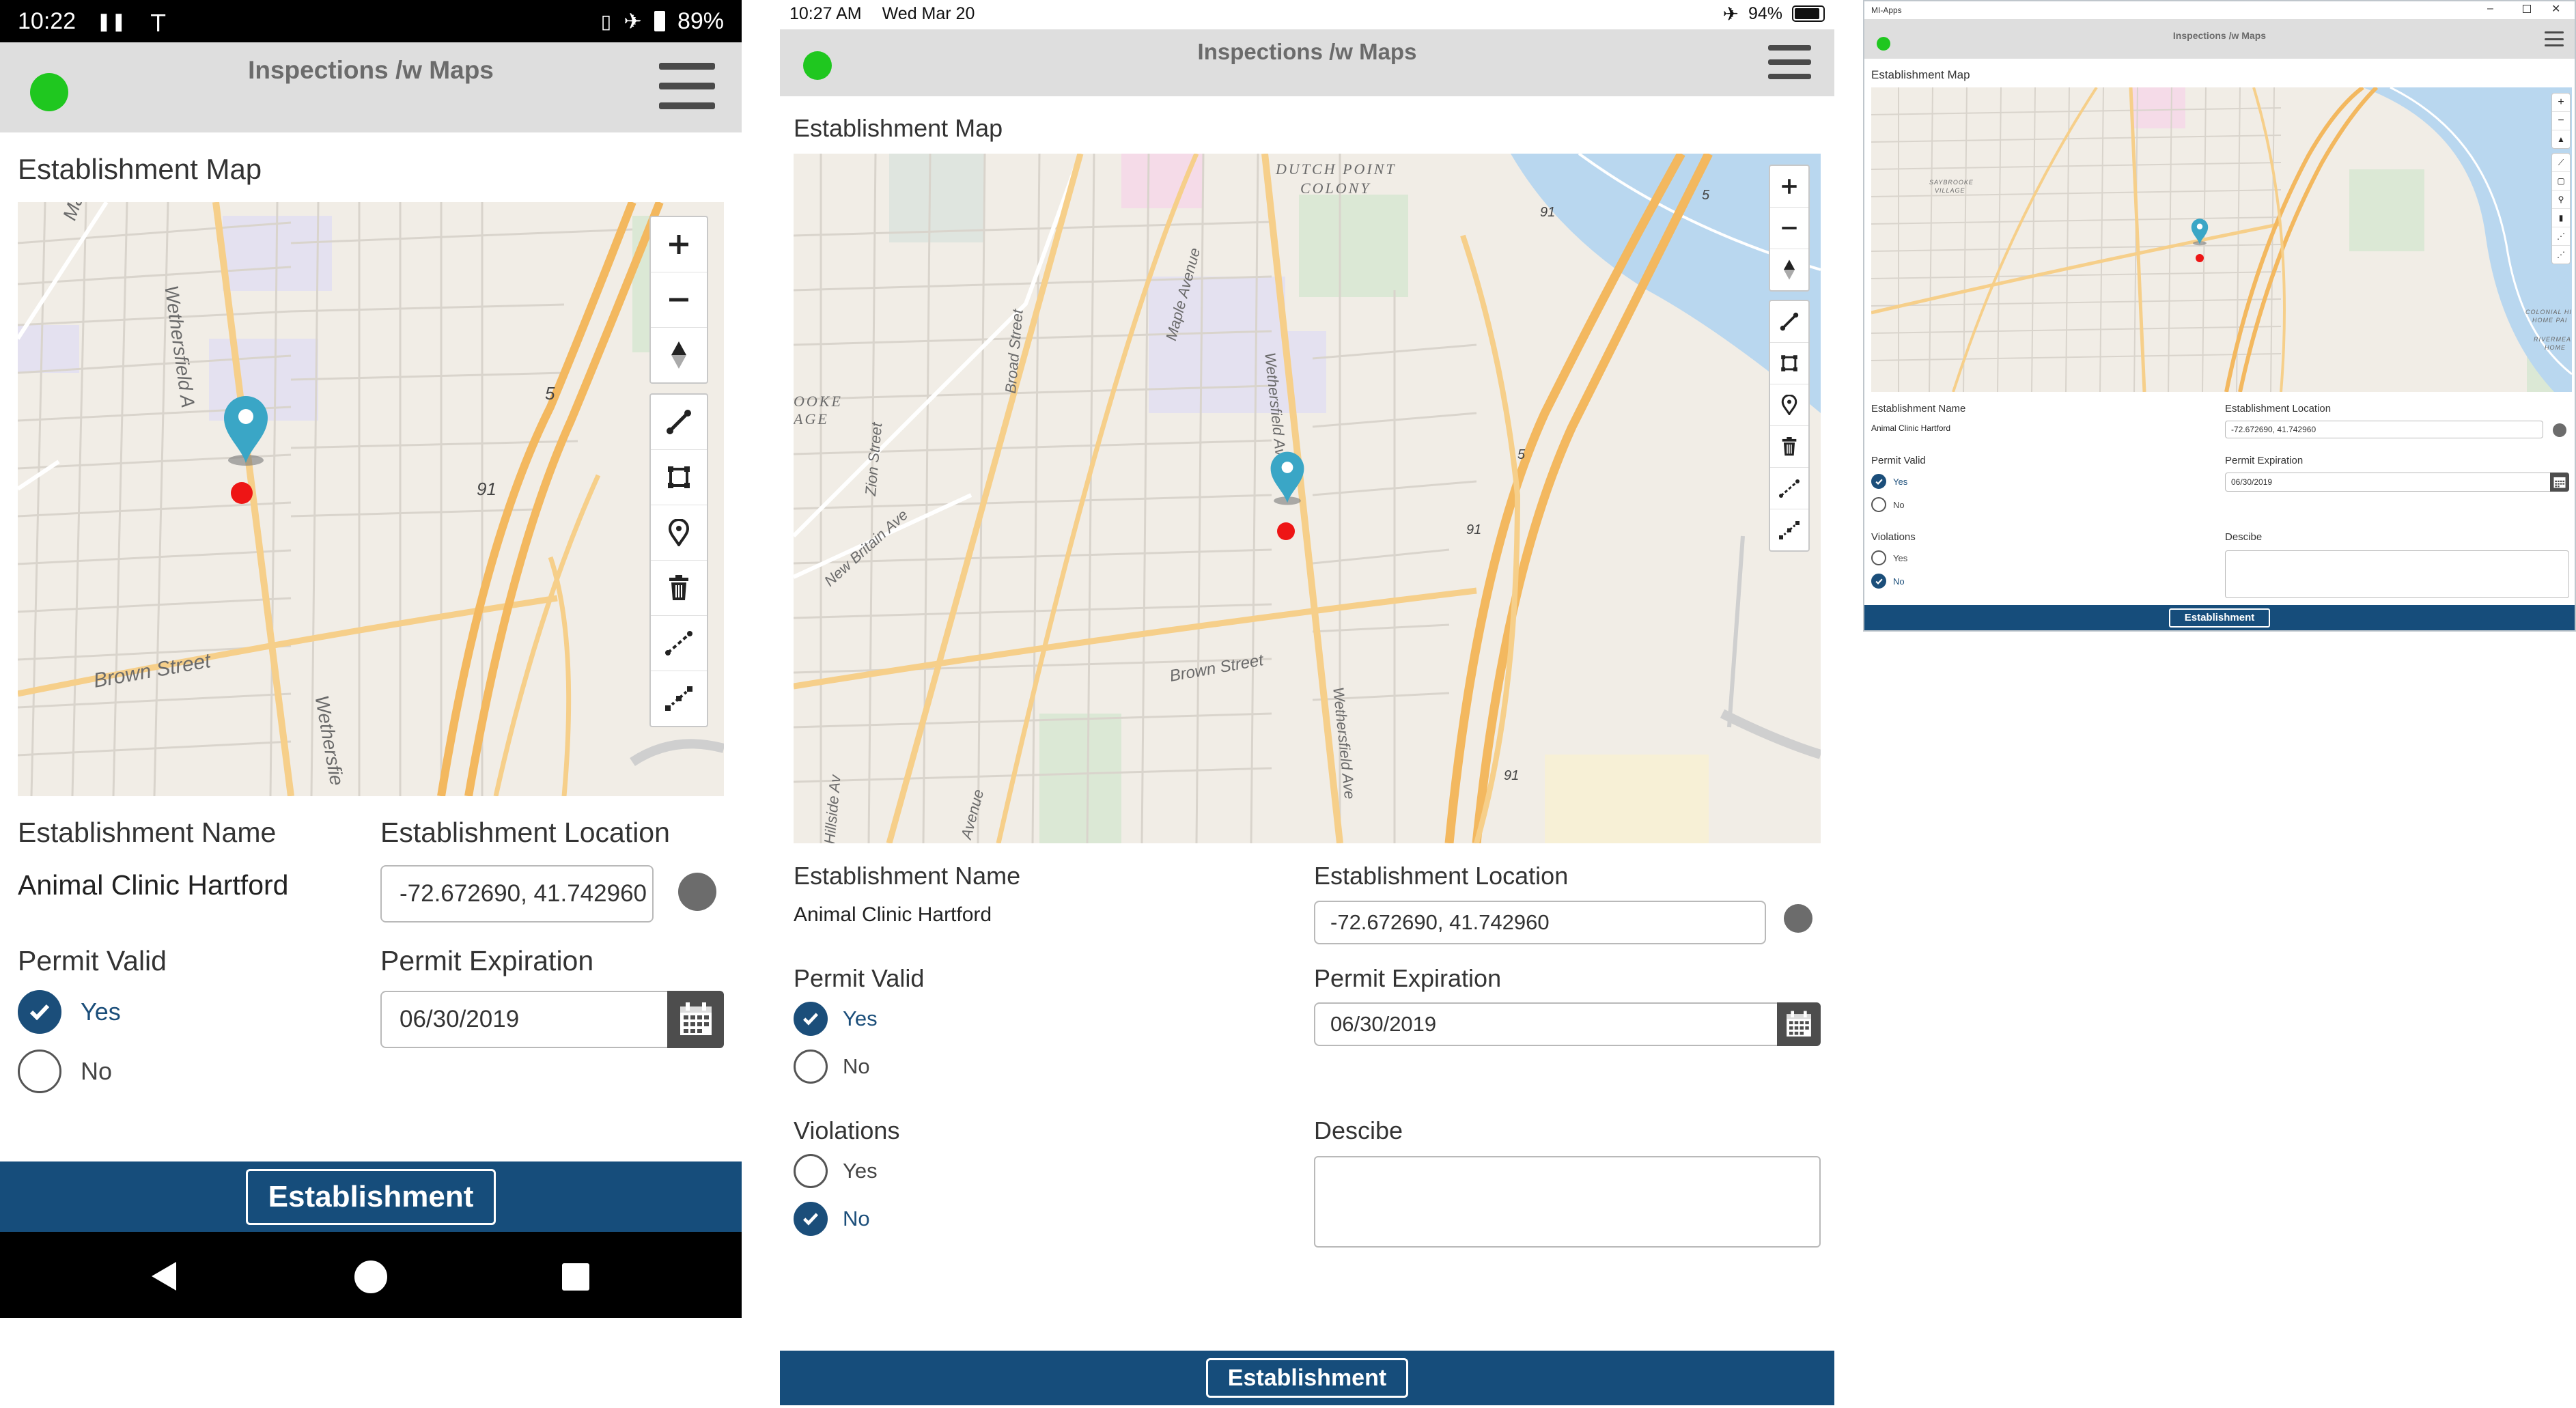  What do you see at coordinates (1706, 195) in the screenshot?
I see `map-label: 5` at bounding box center [1706, 195].